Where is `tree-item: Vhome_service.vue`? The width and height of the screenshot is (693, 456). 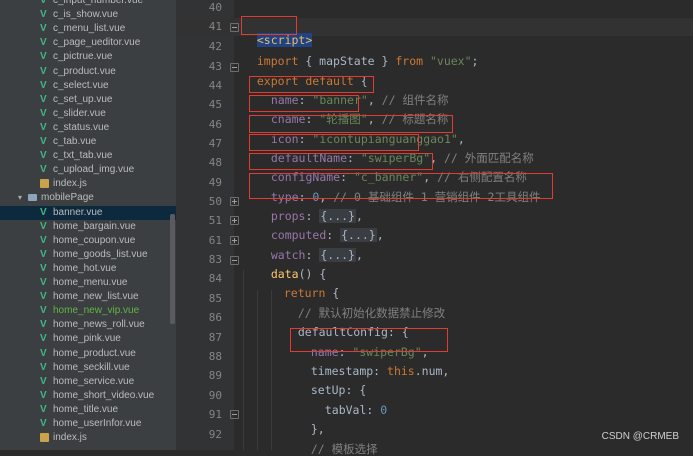
tree-item: Vhome_service.vue is located at coordinates (88, 382).